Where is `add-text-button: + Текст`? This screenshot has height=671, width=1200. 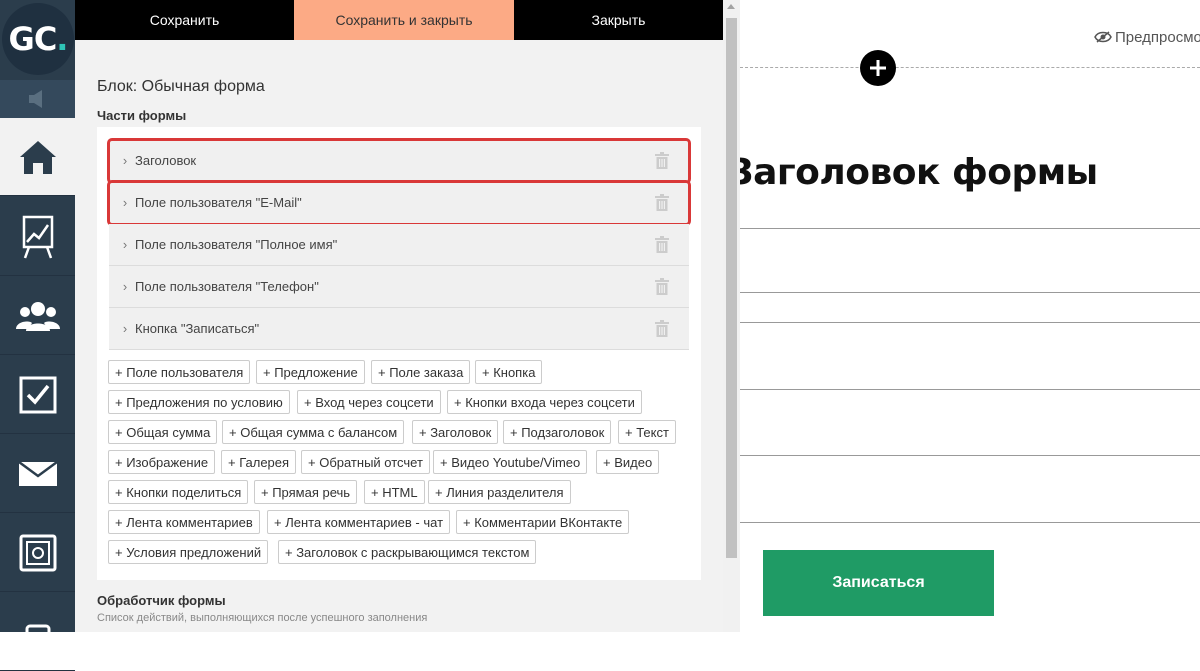
add-text-button: + Текст is located at coordinates (647, 432).